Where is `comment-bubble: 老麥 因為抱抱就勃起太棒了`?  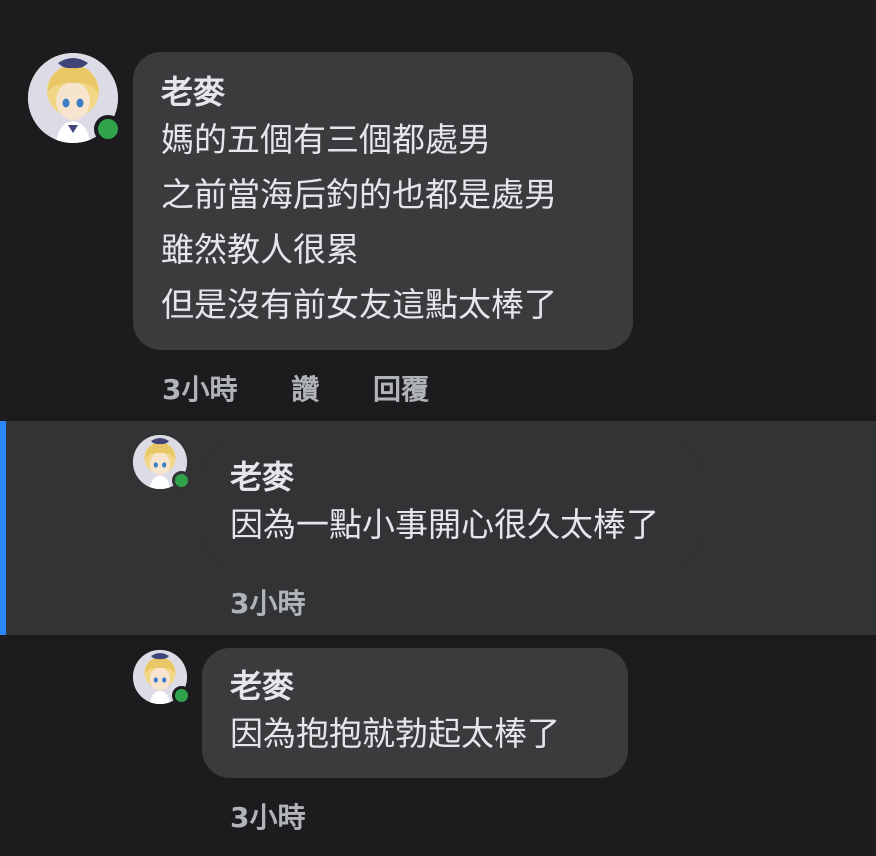 comment-bubble: 老麥 因為抱抱就勃起太棒了 is located at coordinates (415, 713).